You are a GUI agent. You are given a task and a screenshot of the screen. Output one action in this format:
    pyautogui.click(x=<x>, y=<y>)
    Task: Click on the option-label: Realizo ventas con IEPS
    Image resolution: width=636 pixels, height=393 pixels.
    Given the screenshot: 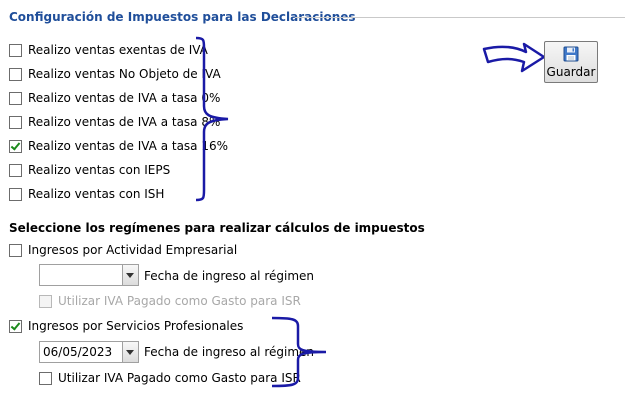 What is the action you would take?
    pyautogui.click(x=99, y=170)
    